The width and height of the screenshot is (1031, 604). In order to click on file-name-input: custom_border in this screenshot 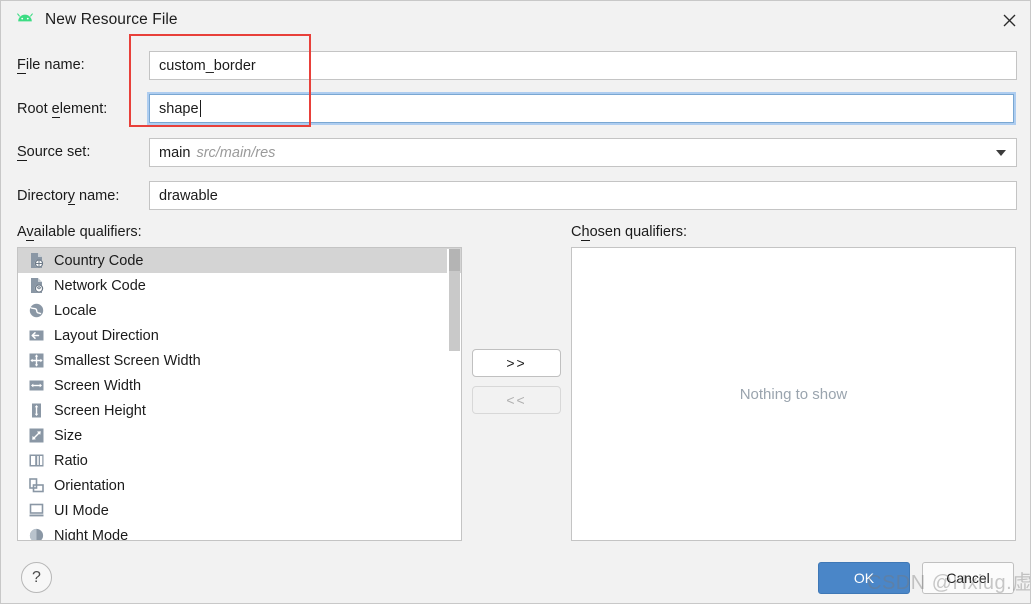, I will do `click(583, 65)`.